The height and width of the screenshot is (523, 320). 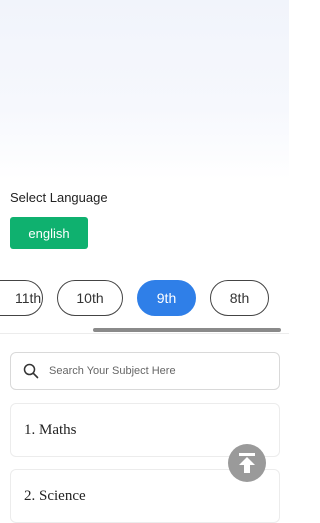 I want to click on horizontal-scrollbar, so click(x=187, y=330).